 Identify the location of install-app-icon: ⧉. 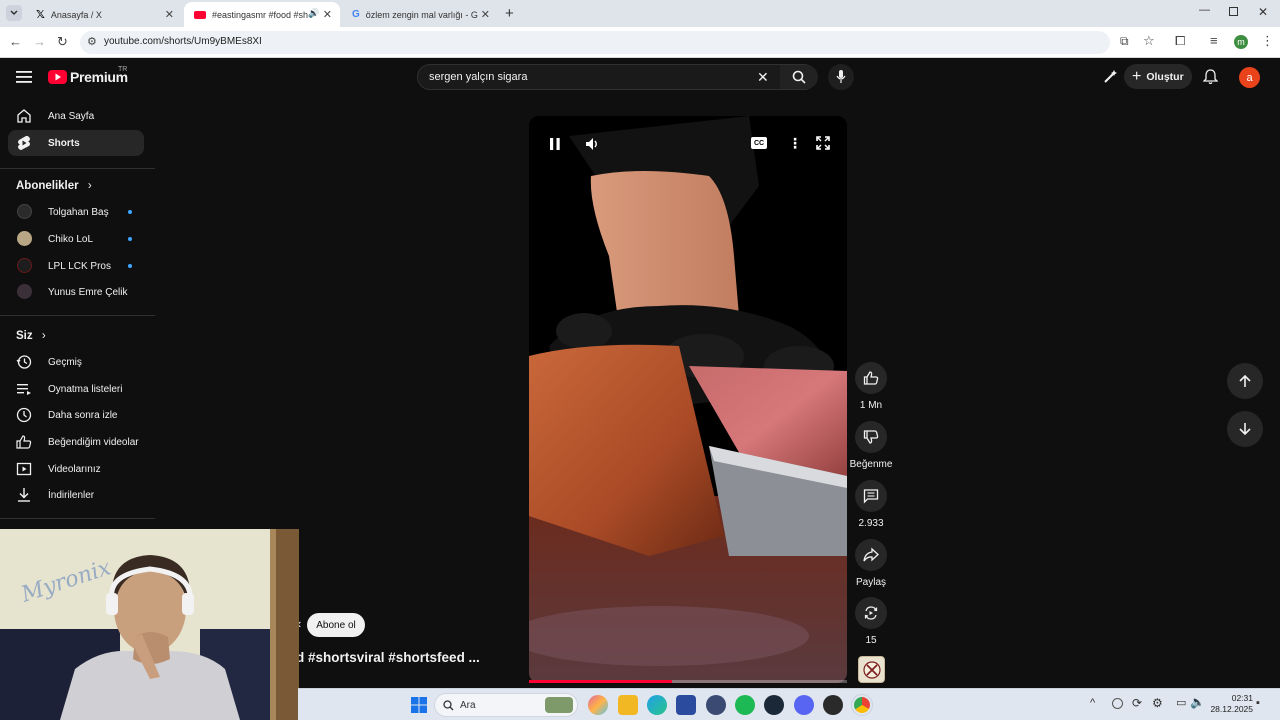
(1124, 41).